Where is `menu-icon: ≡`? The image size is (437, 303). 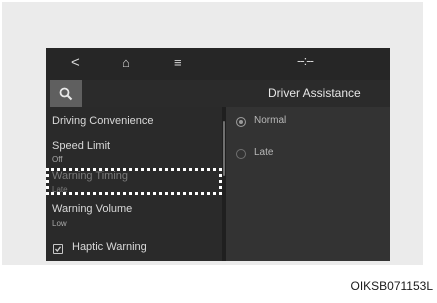
menu-icon: ≡ is located at coordinates (178, 63).